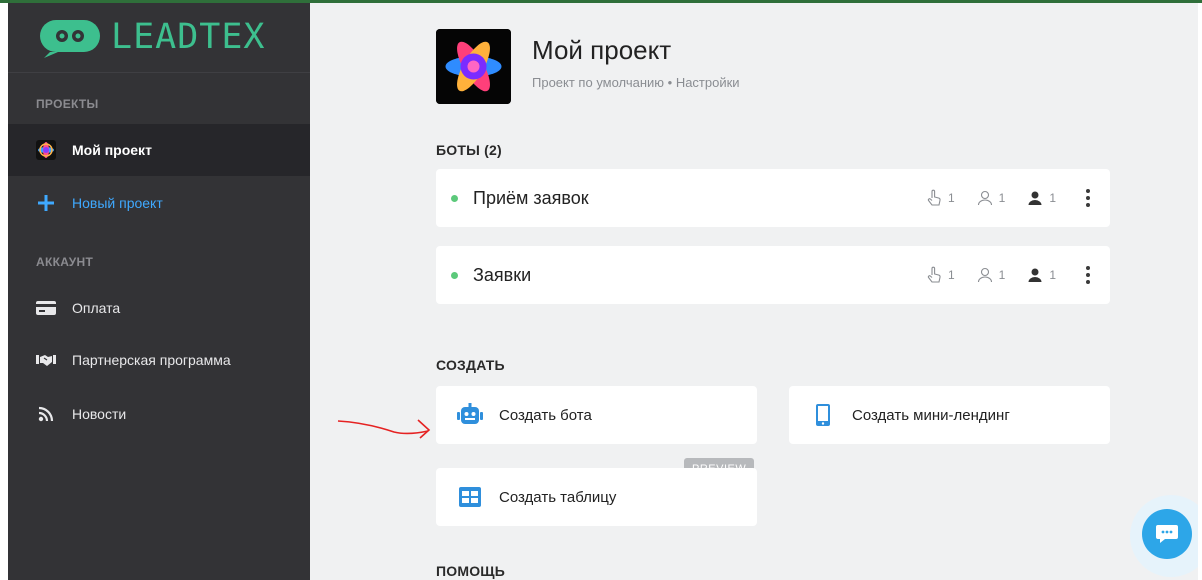 This screenshot has width=1202, height=580. I want to click on sidebar-item-label: Партнерская программа, so click(151, 360).